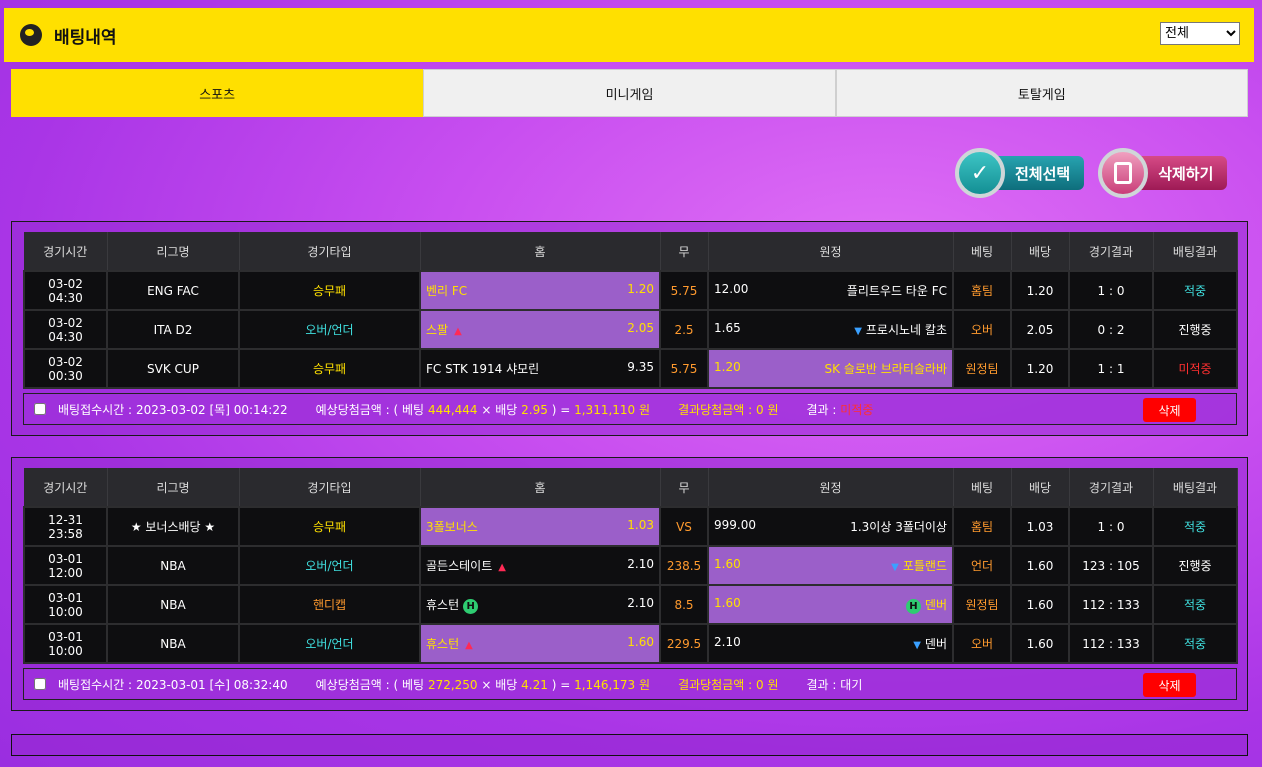 This screenshot has width=1262, height=767. I want to click on result-group: 결과 : 대기, so click(835, 684).